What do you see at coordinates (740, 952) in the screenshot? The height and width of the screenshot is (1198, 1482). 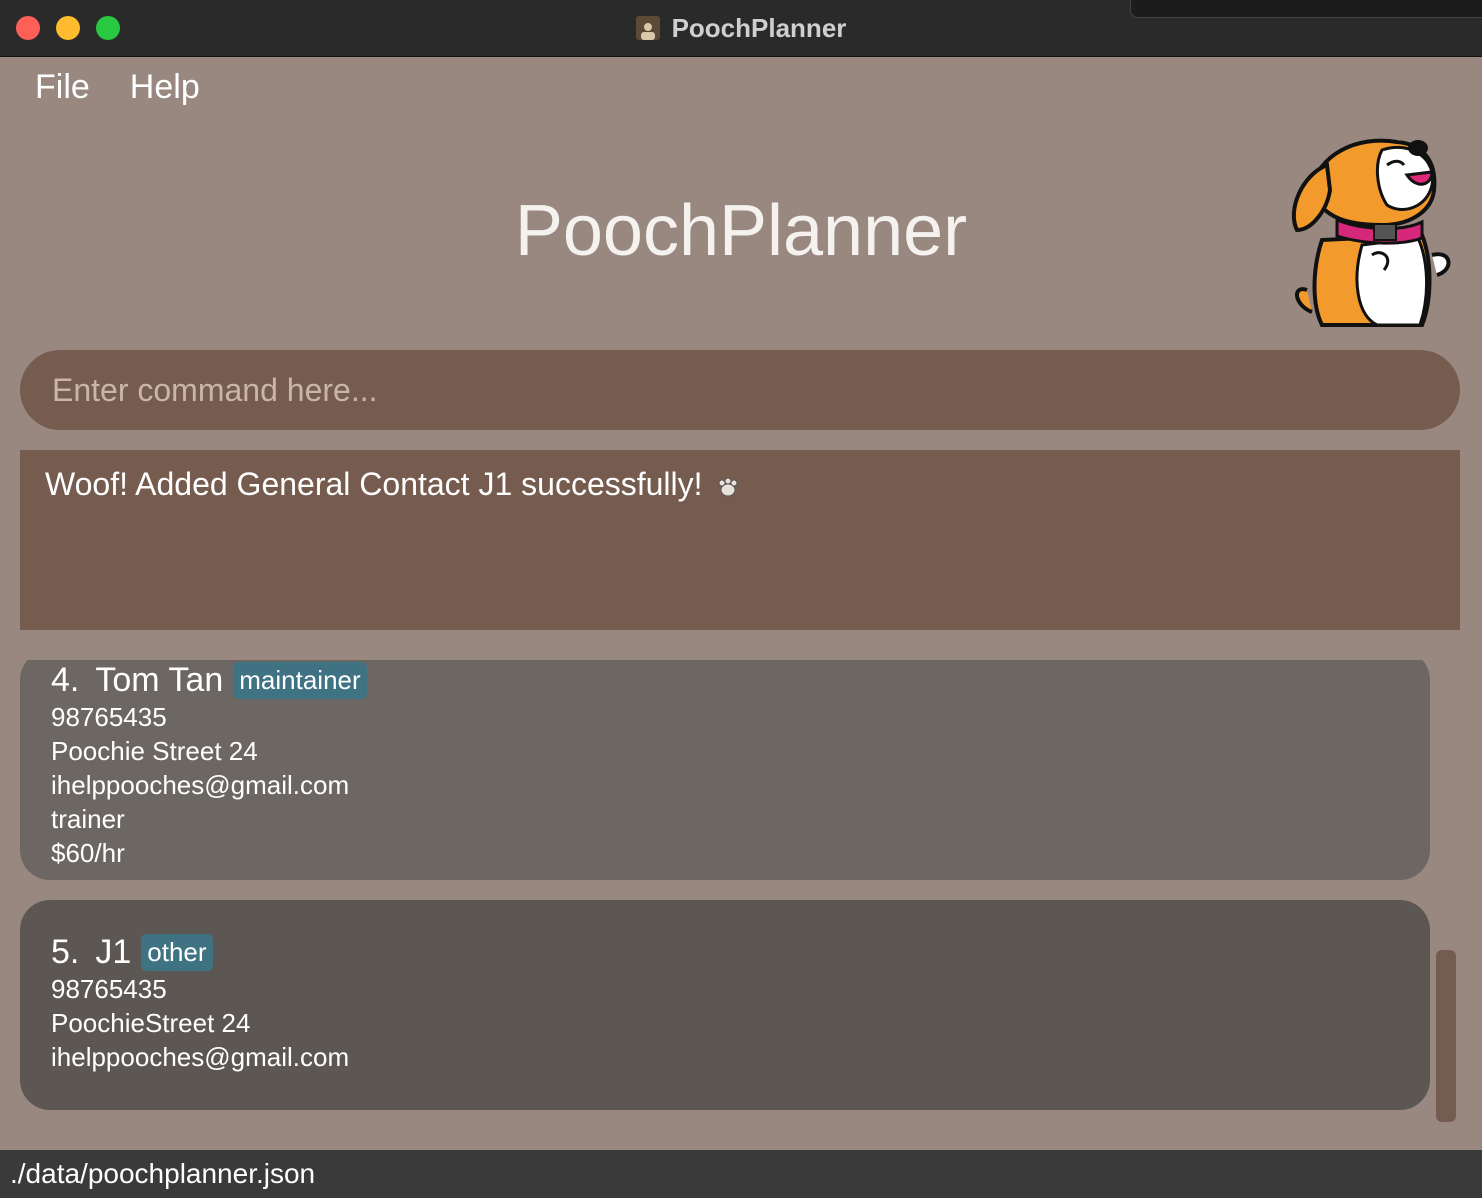 I see `contact-header: 5. J1 other` at bounding box center [740, 952].